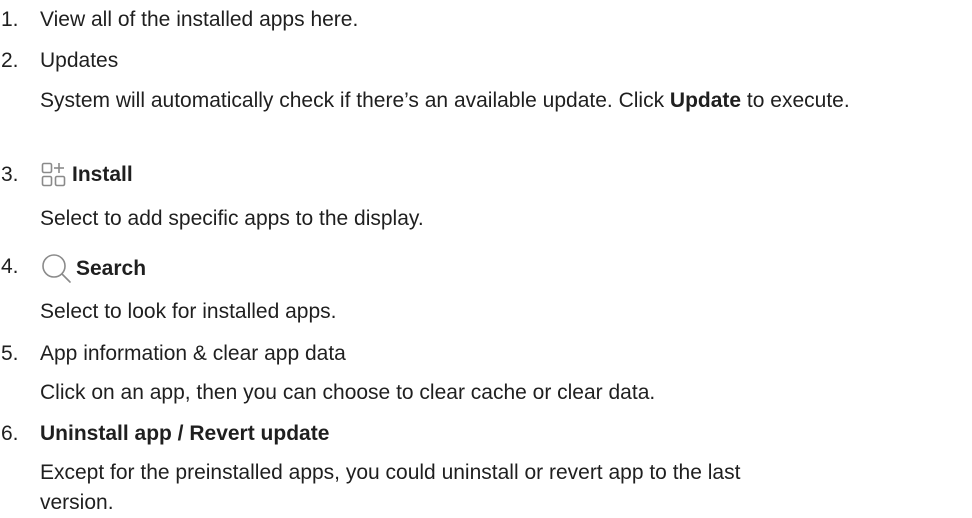 The height and width of the screenshot is (518, 972). I want to click on item-title: Uninstall app / Revert update, so click(185, 433).